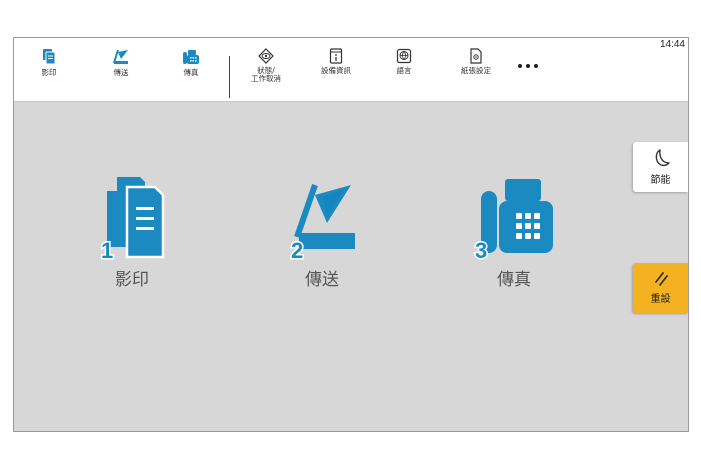 This screenshot has height=467, width=701. I want to click on more-icon, so click(528, 66).